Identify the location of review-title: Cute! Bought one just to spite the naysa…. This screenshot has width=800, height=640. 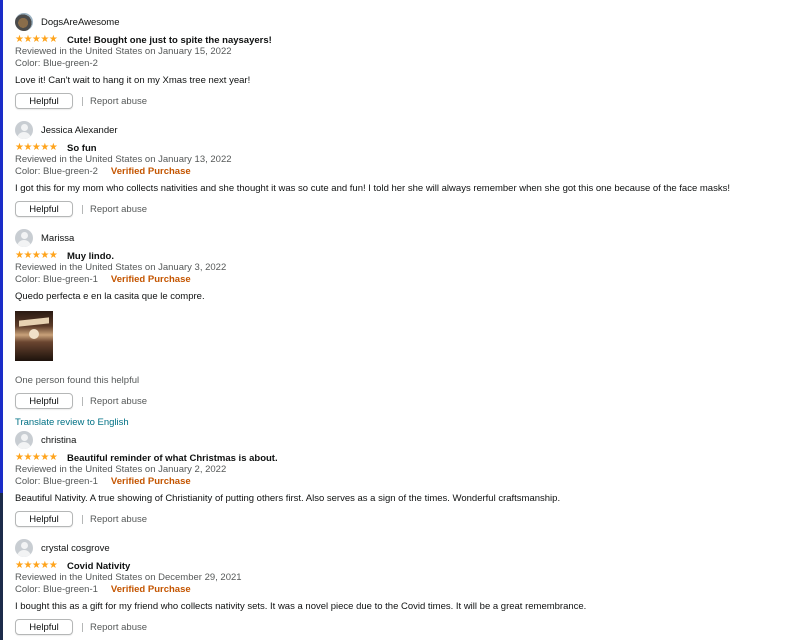
(169, 40).